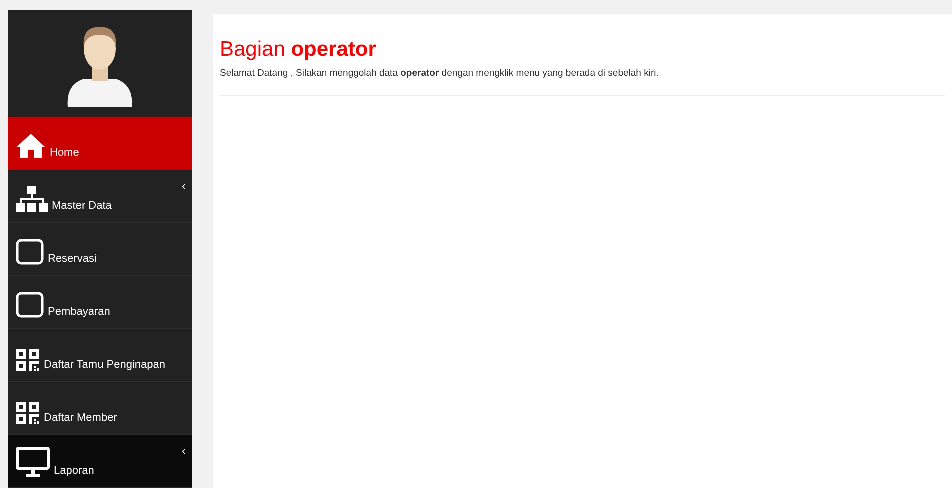 This screenshot has height=488, width=952. I want to click on sitemap-icon, so click(32, 199).